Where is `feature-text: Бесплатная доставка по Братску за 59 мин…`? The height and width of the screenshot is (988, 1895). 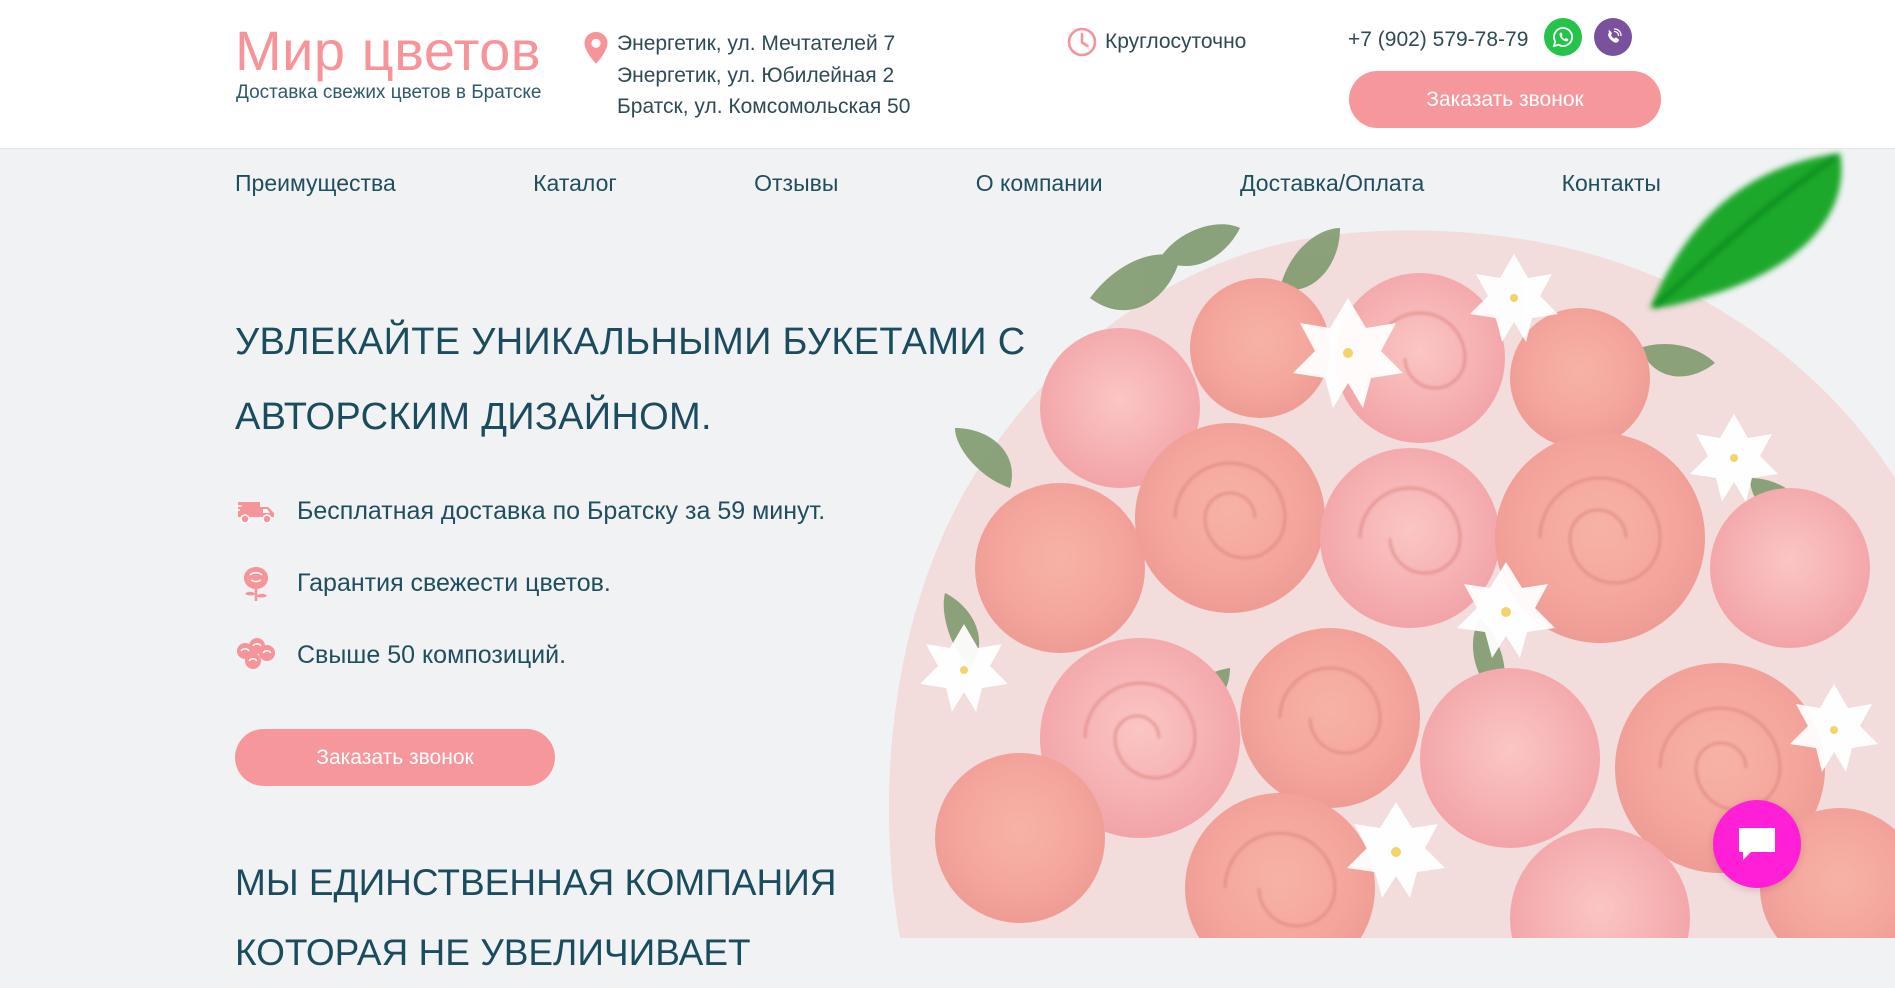
feature-text: Бесплатная доставка по Братску за 59 мин… is located at coordinates (561, 510).